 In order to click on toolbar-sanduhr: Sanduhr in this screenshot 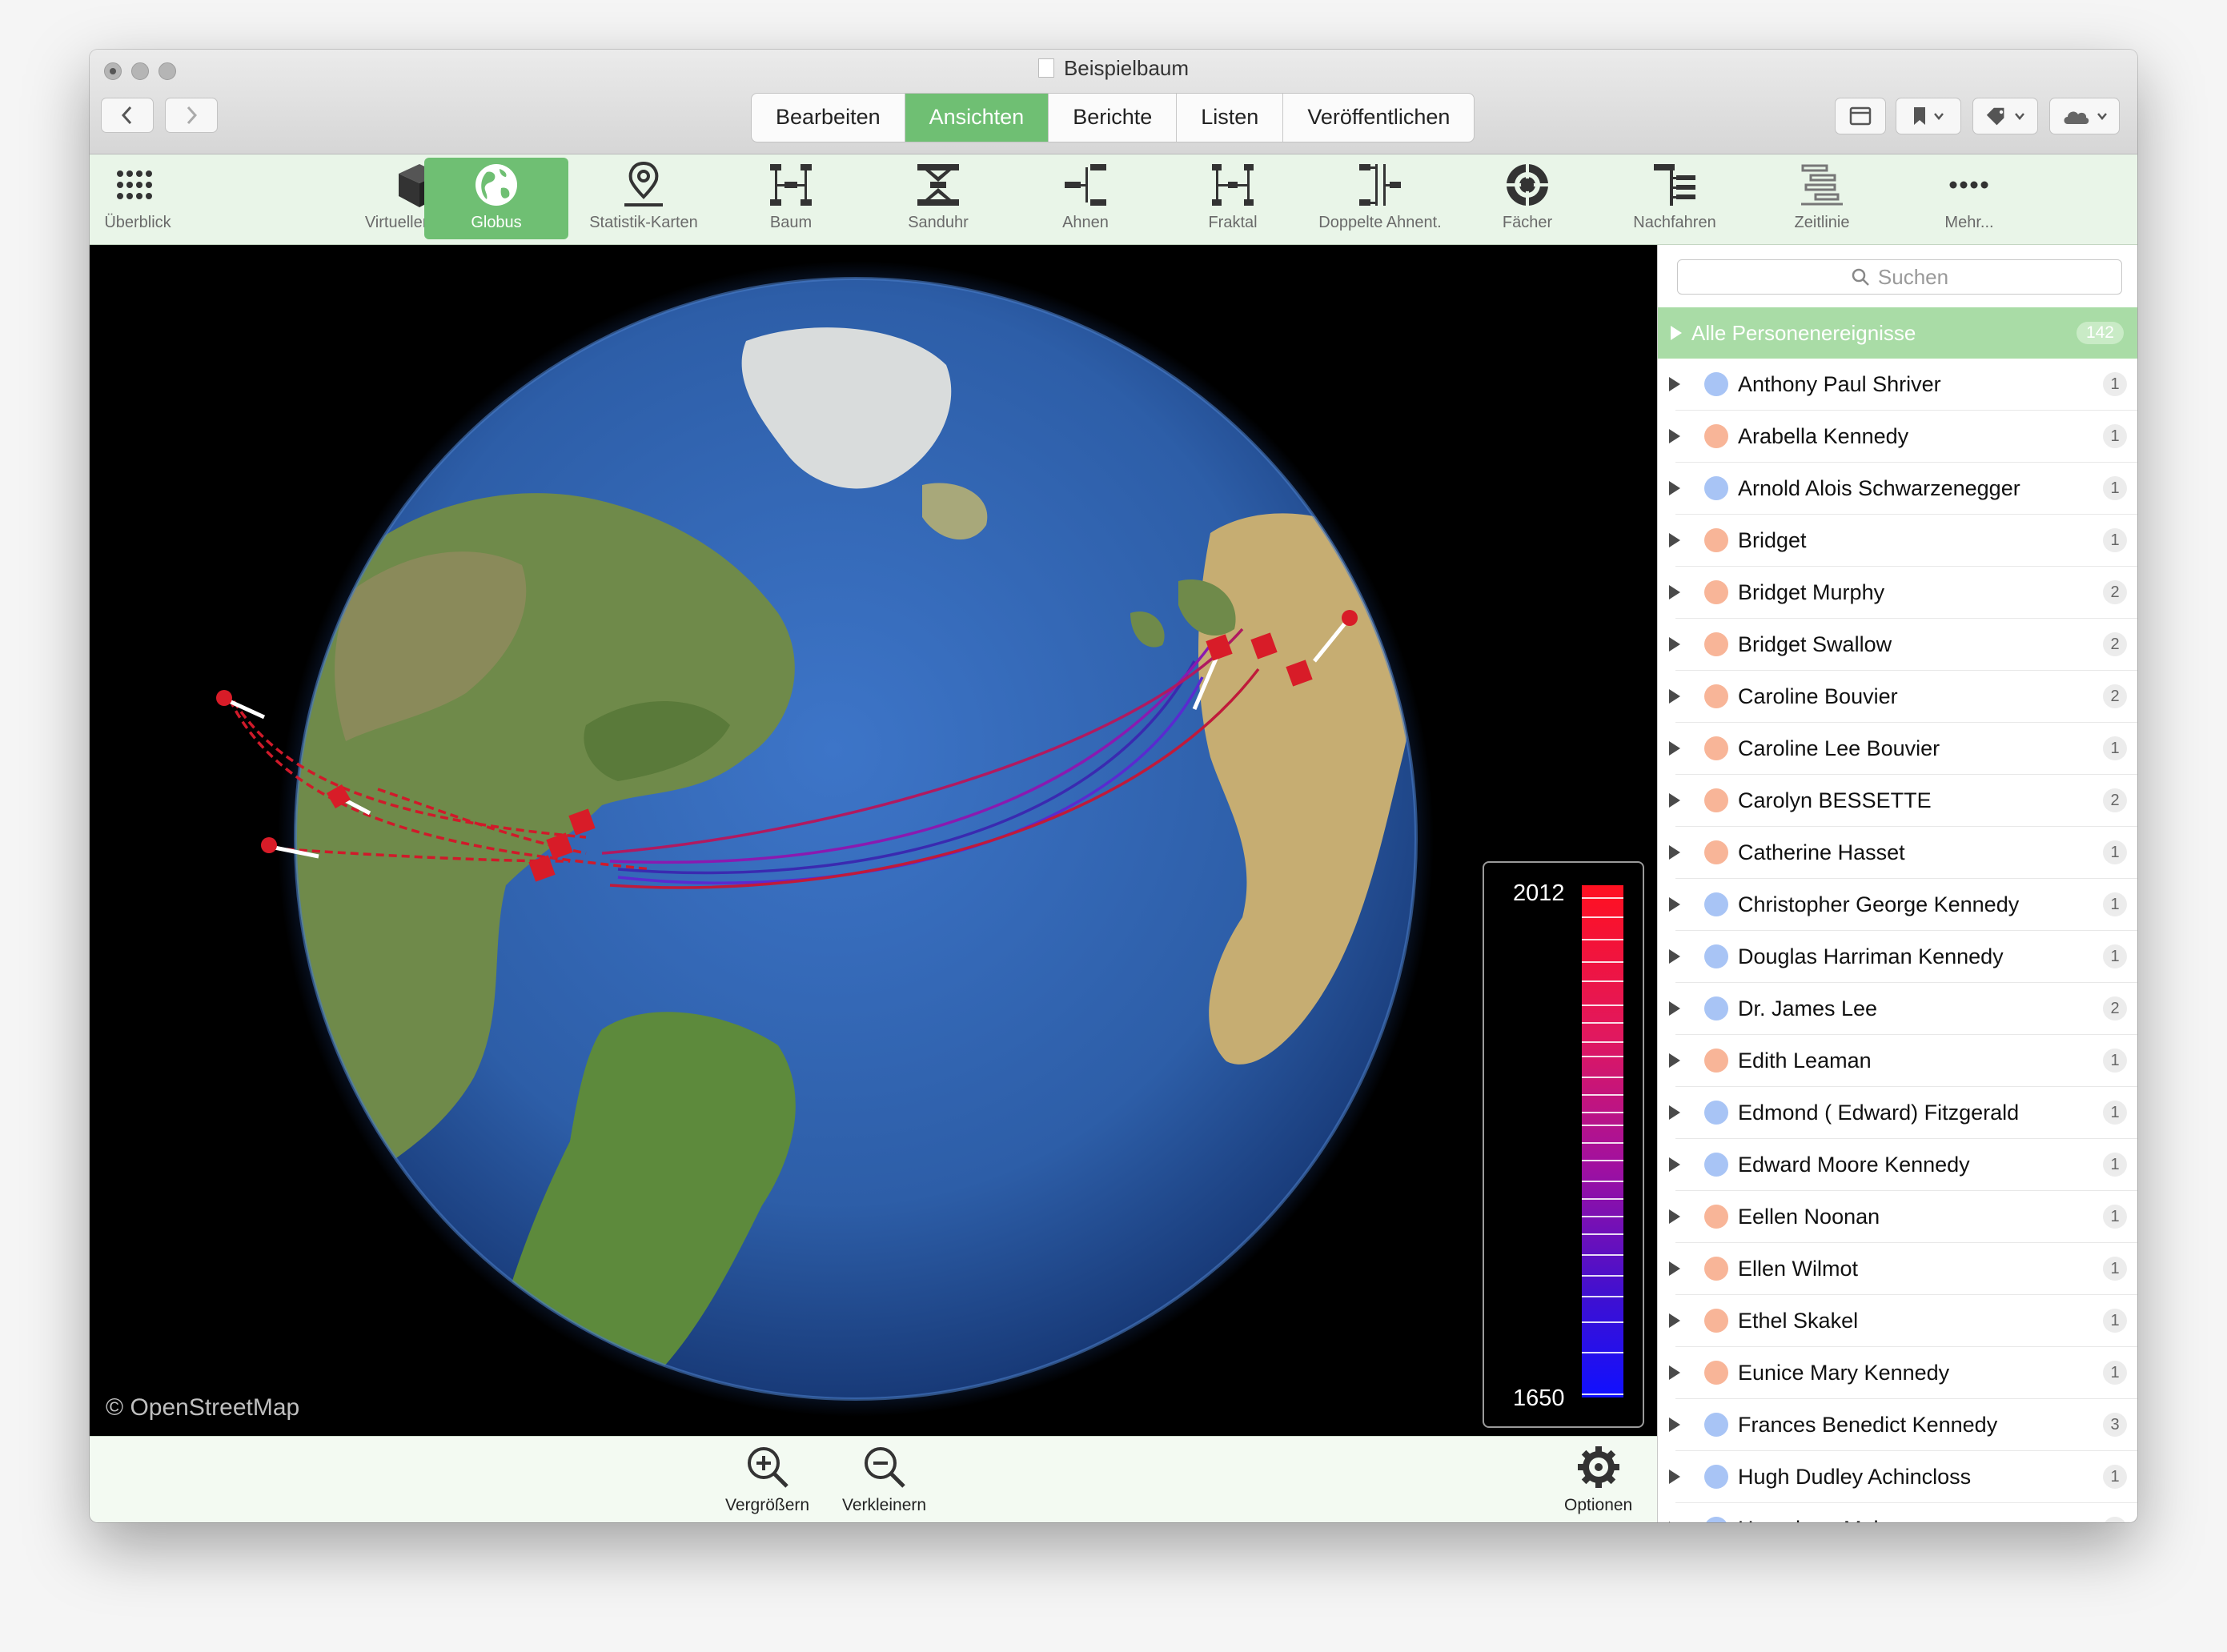, I will do `click(938, 198)`.